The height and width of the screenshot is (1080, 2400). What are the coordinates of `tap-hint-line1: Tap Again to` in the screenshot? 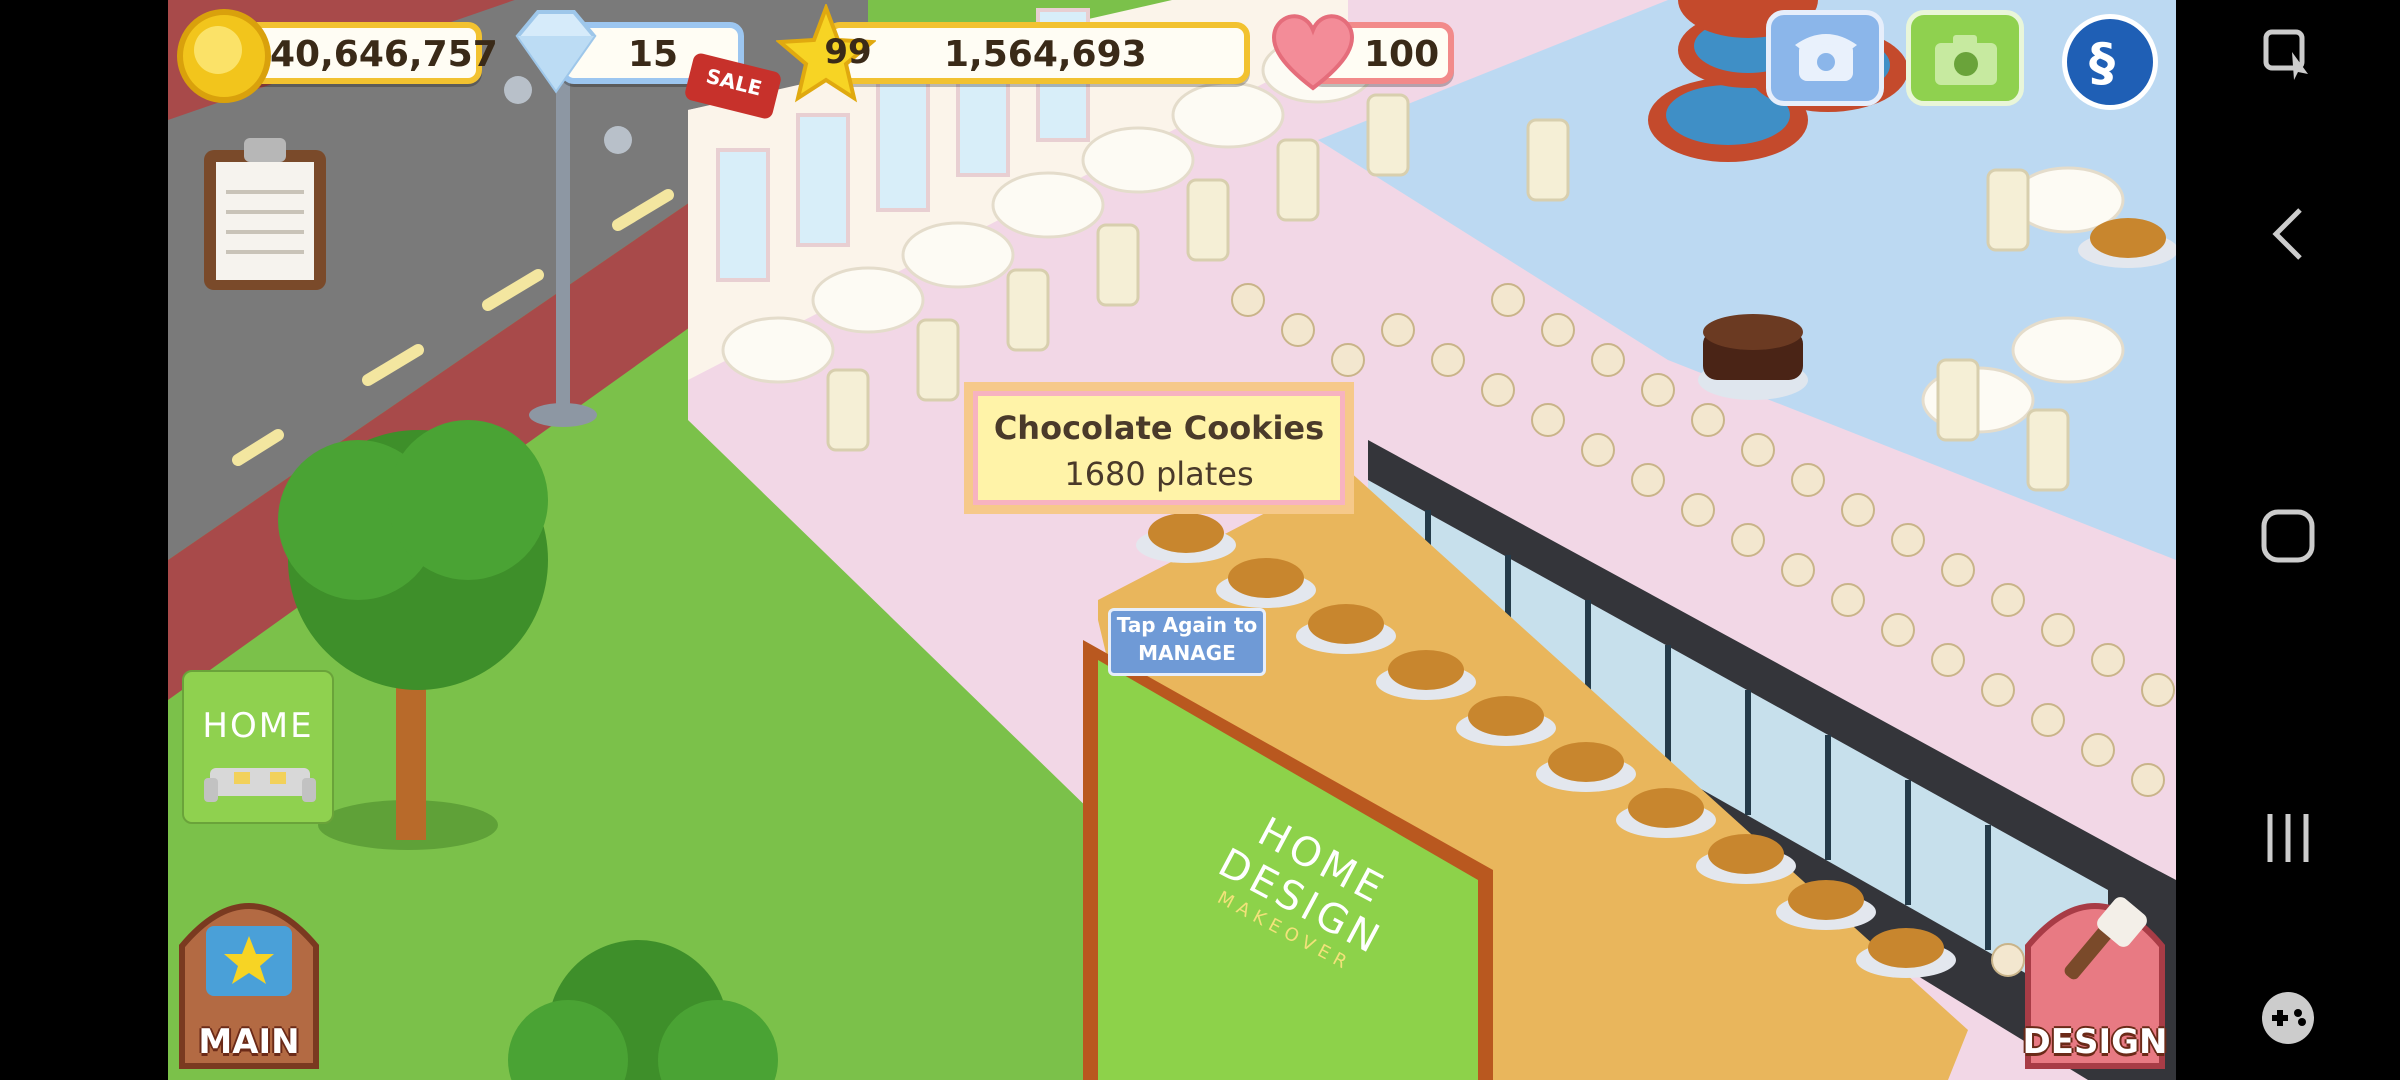 It's located at (1187, 625).